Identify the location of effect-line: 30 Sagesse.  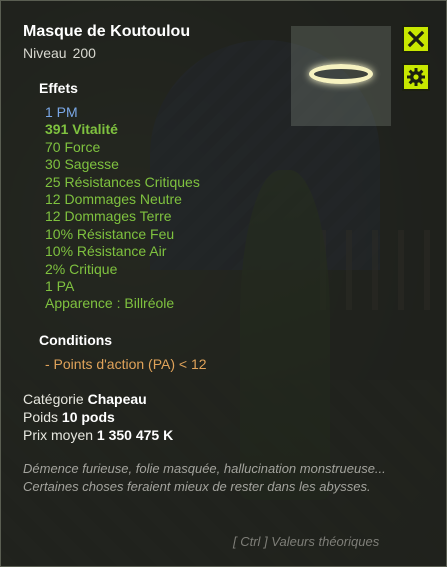
(82, 164).